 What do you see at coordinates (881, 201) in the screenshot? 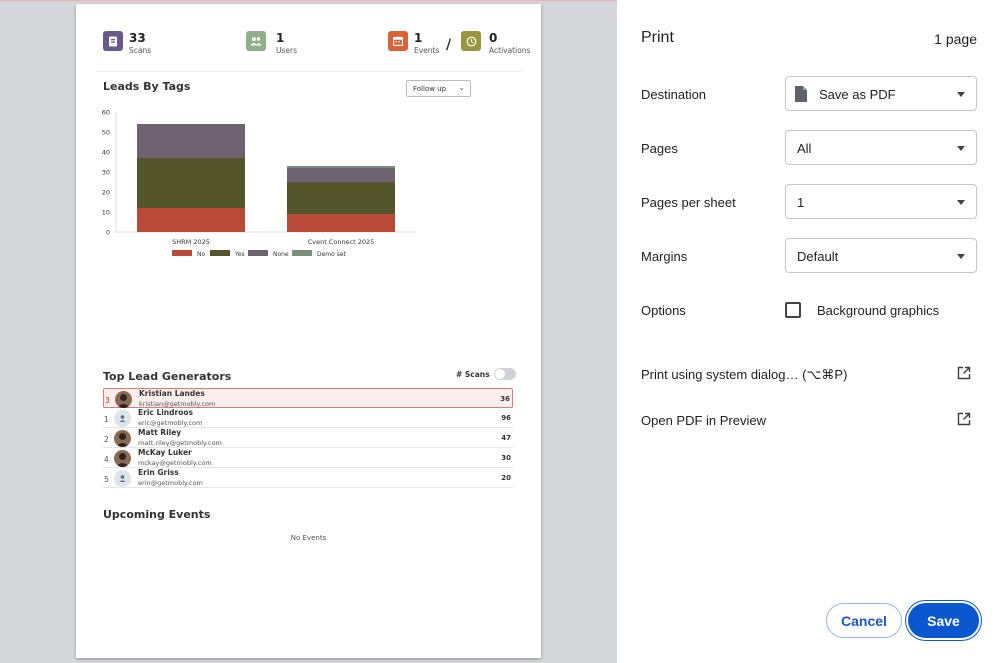
I see `pages-per-sheet-select: 1` at bounding box center [881, 201].